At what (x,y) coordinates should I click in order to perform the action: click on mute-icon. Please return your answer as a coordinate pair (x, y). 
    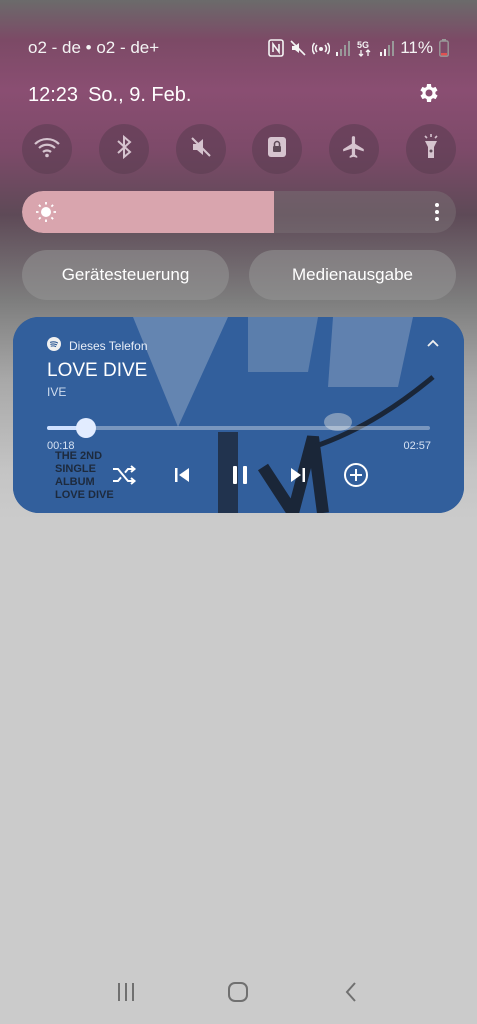
    Looking at the image, I should click on (298, 48).